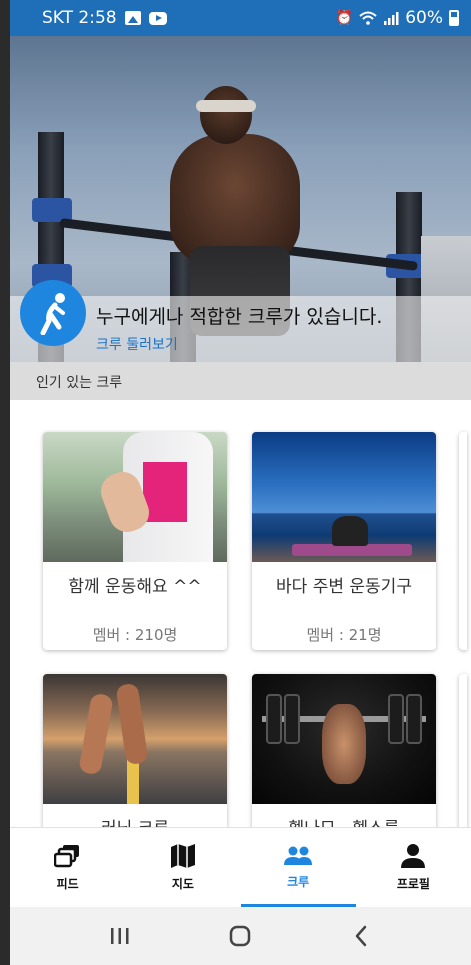  Describe the element at coordinates (182, 884) in the screenshot. I see `nav-label-map: 지도` at that location.